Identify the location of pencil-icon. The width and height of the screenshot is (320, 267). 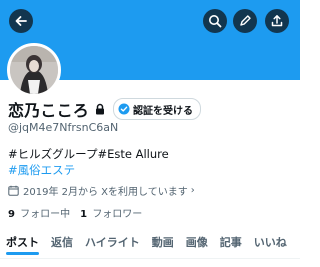
(245, 20).